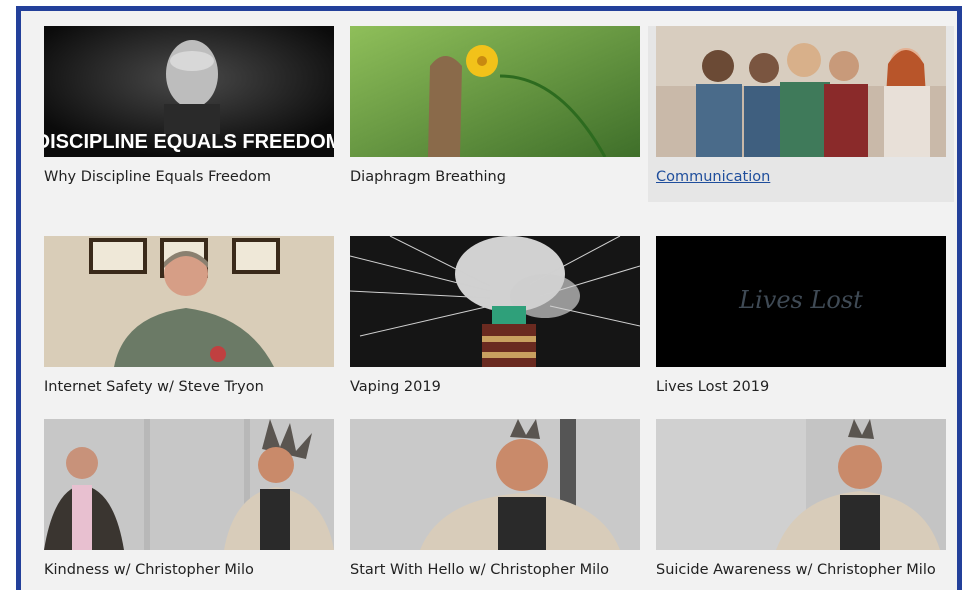 Image resolution: width=966 pixels, height=594 pixels. Describe the element at coordinates (192, 177) in the screenshot. I see `video-title: Why Discipline Equals Freedom` at that location.